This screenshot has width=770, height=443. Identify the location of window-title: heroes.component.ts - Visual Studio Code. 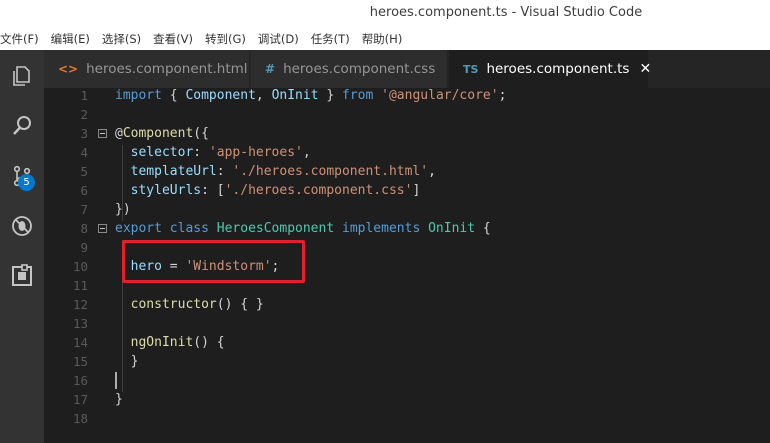
(506, 12).